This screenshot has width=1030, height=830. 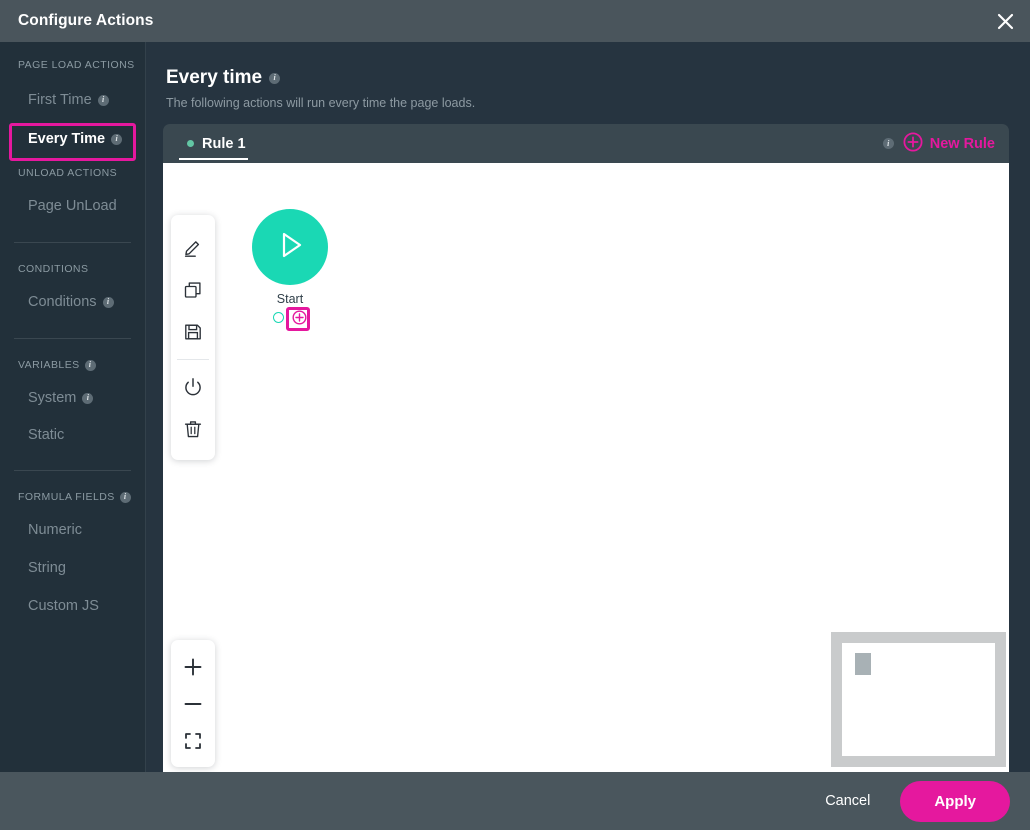 I want to click on add-node-plus-circle-icon, so click(x=299, y=317).